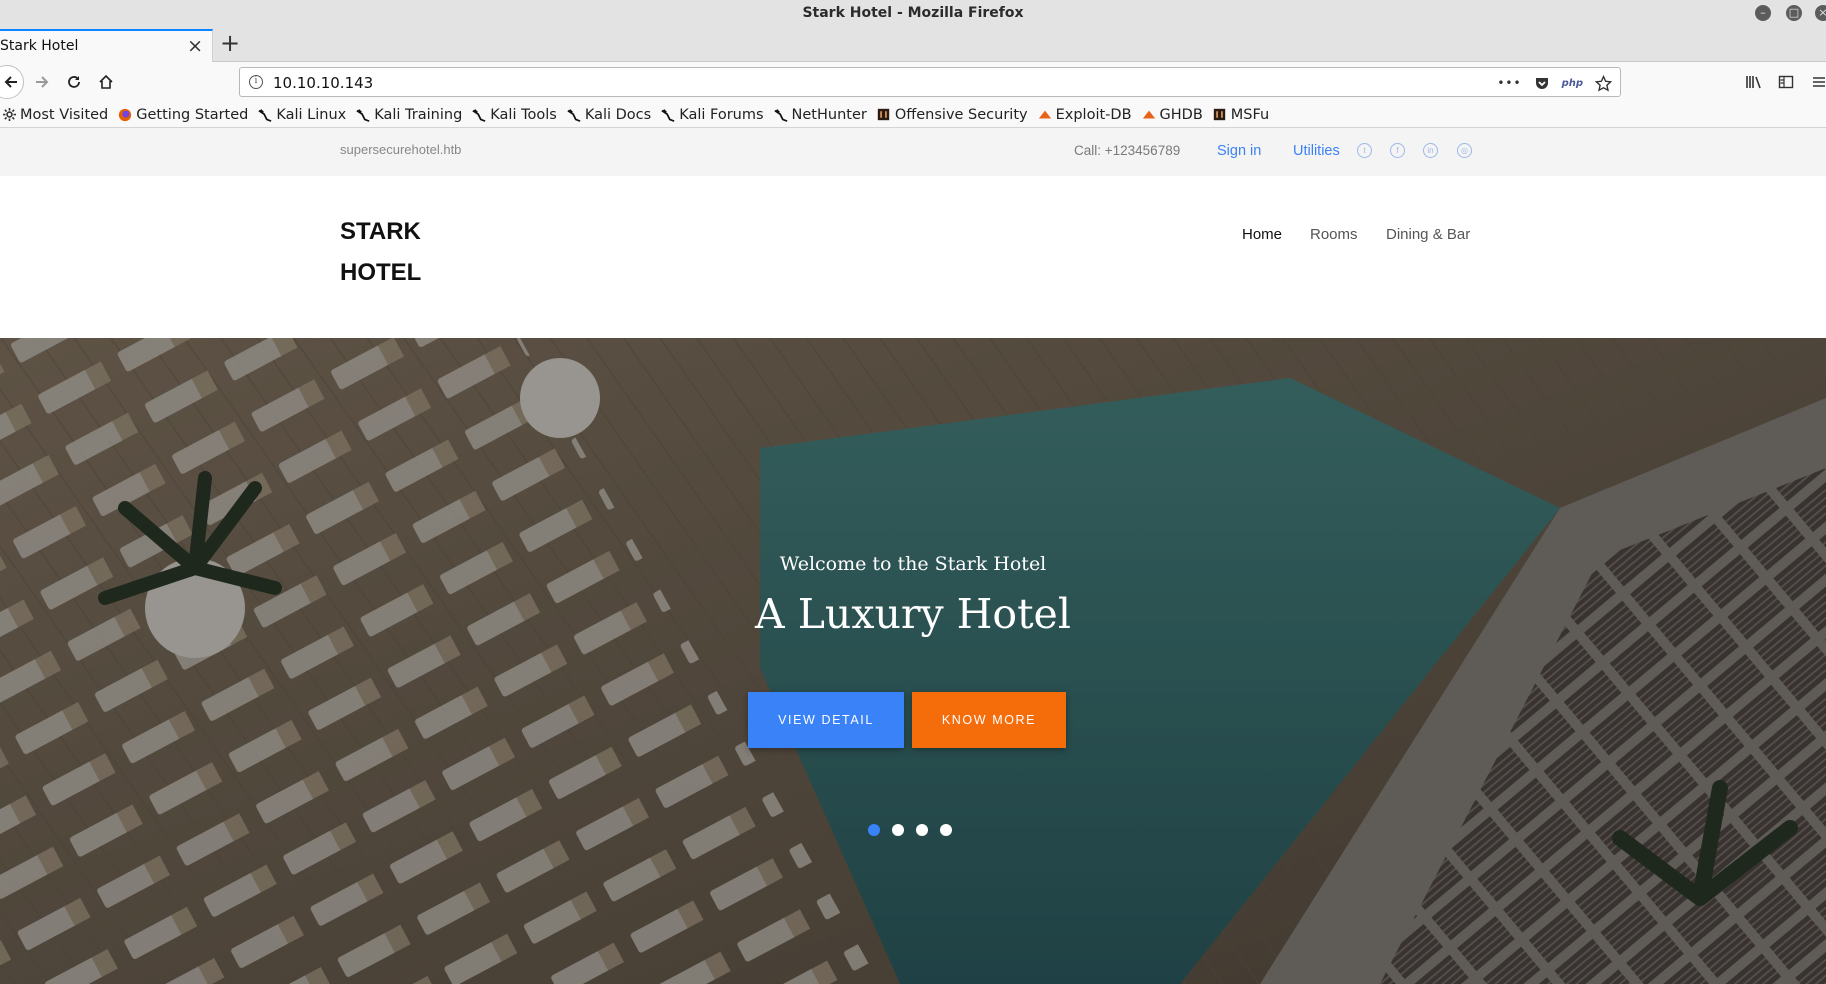  I want to click on hero-subtitle: Welcome to the Stark Hotel, so click(913, 564).